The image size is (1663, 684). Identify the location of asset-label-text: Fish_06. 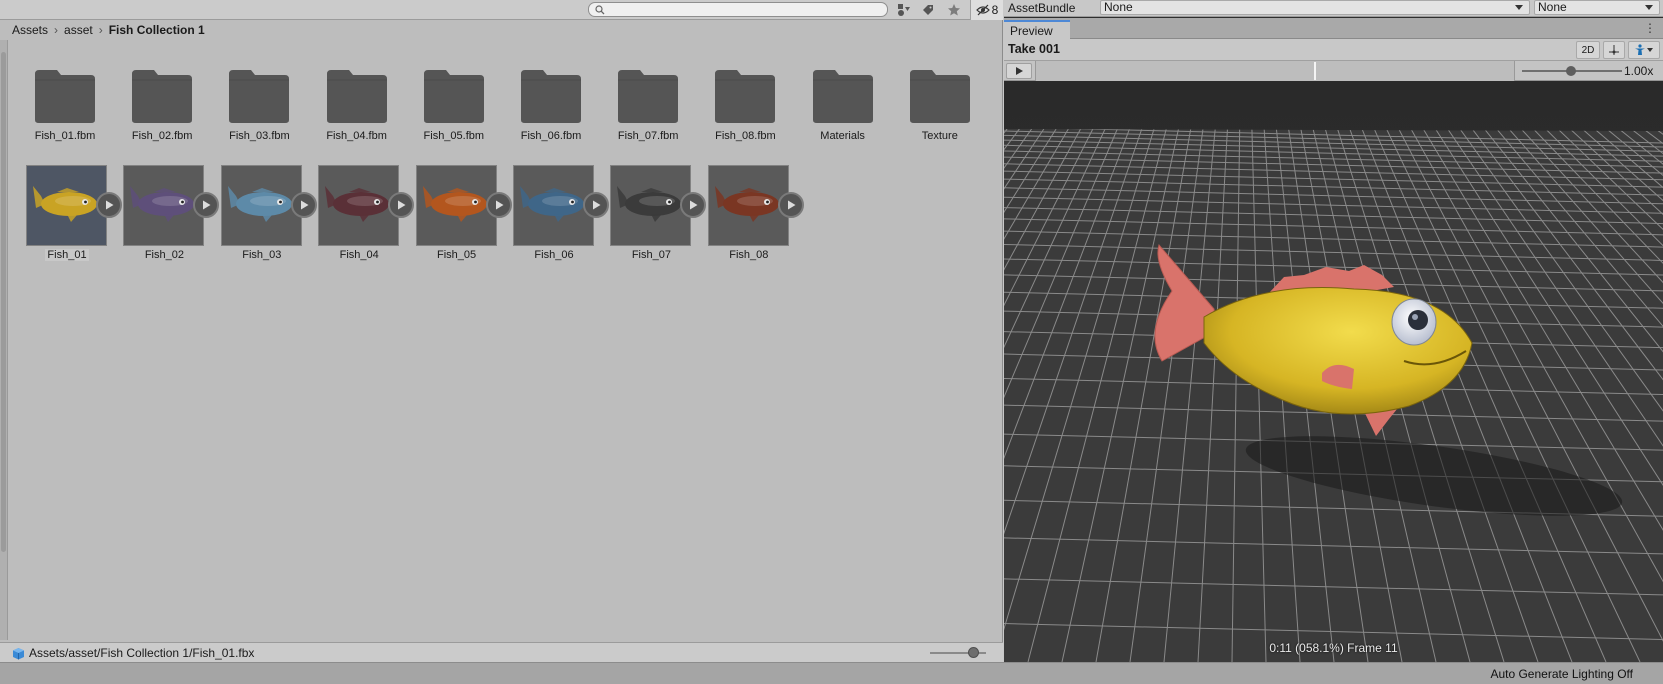
(554, 255).